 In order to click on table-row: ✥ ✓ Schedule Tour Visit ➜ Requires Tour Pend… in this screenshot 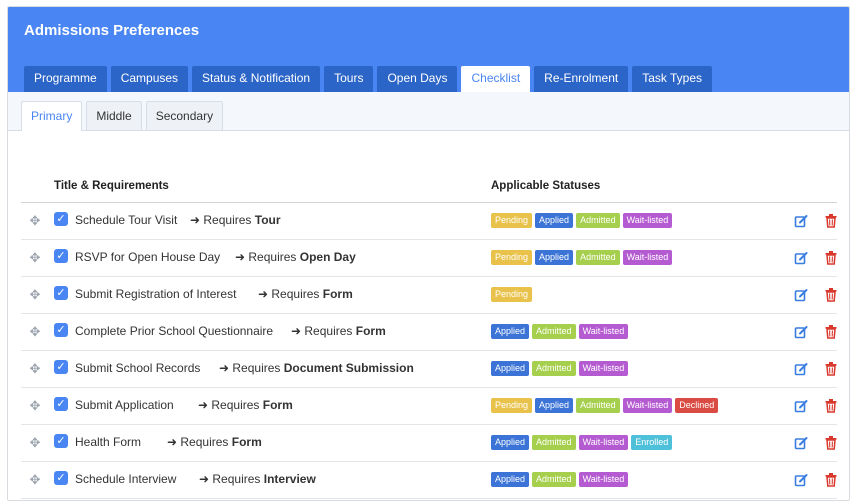, I will do `click(429, 221)`.